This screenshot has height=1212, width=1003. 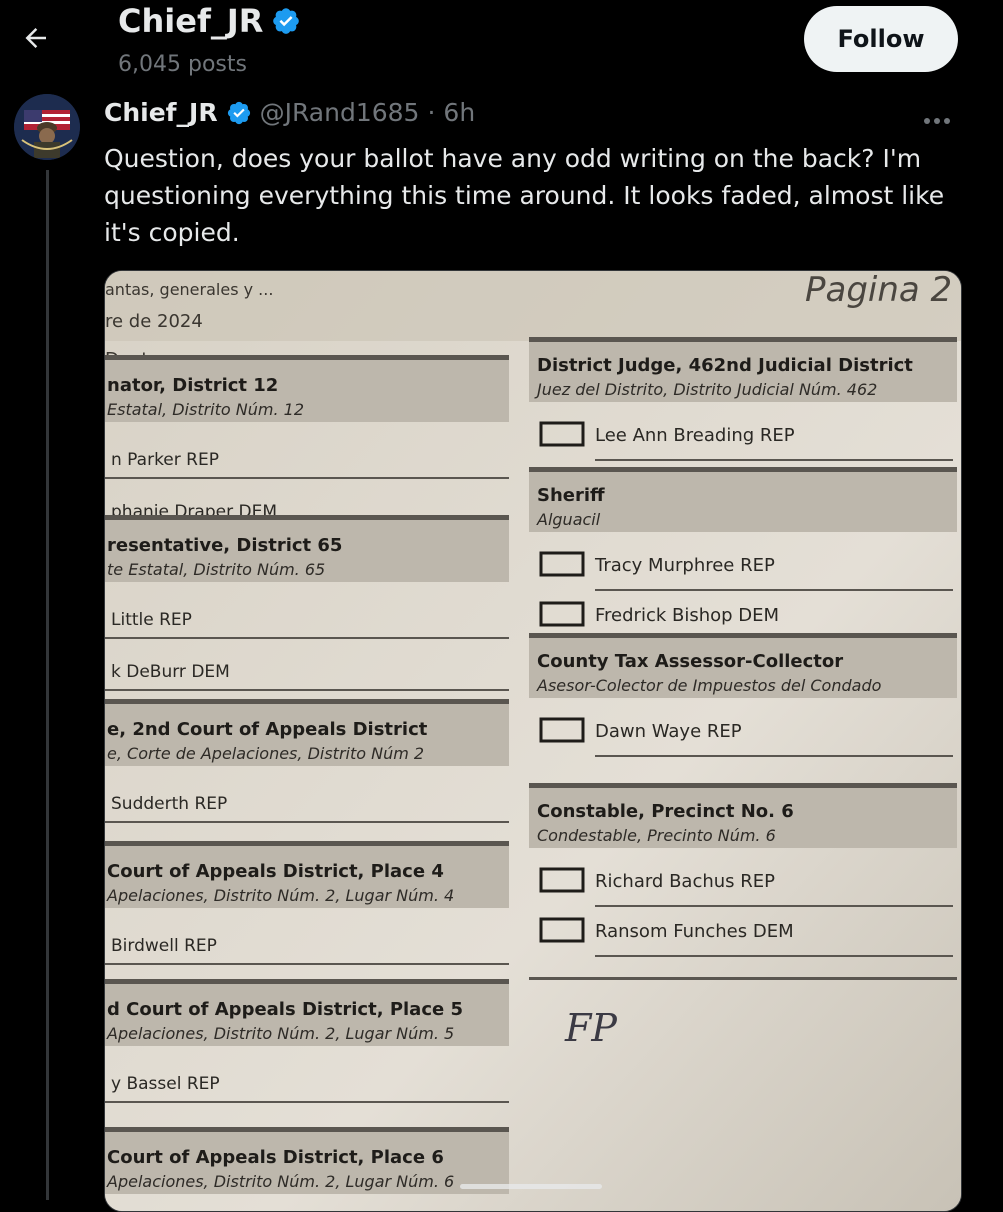 What do you see at coordinates (161, 112) in the screenshot?
I see `author-name: Chief_JR` at bounding box center [161, 112].